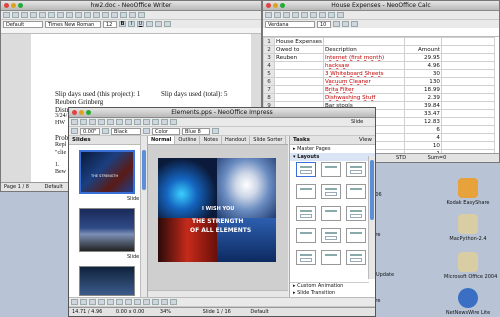 The height and width of the screenshot is (317, 500). What do you see at coordinates (381, 6) in the screenshot?
I see `calc-titlebar: House Expenses - NeoOffice Calc` at bounding box center [381, 6].